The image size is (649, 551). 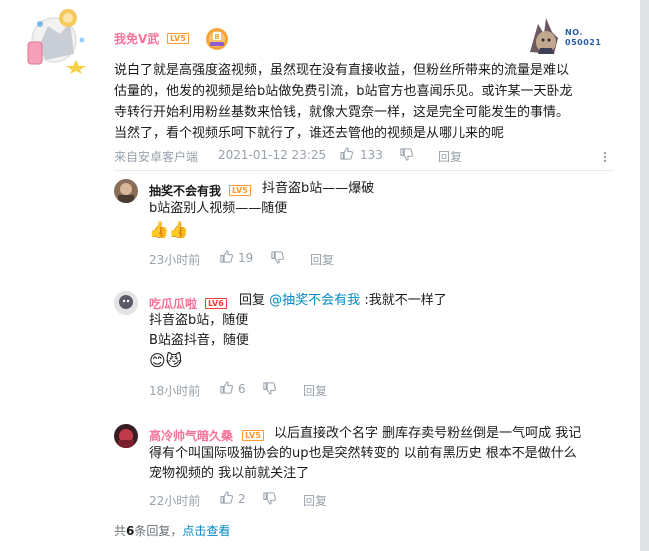 What do you see at coordinates (314, 300) in the screenshot?
I see `mention-link: @抽奖不会有我` at bounding box center [314, 300].